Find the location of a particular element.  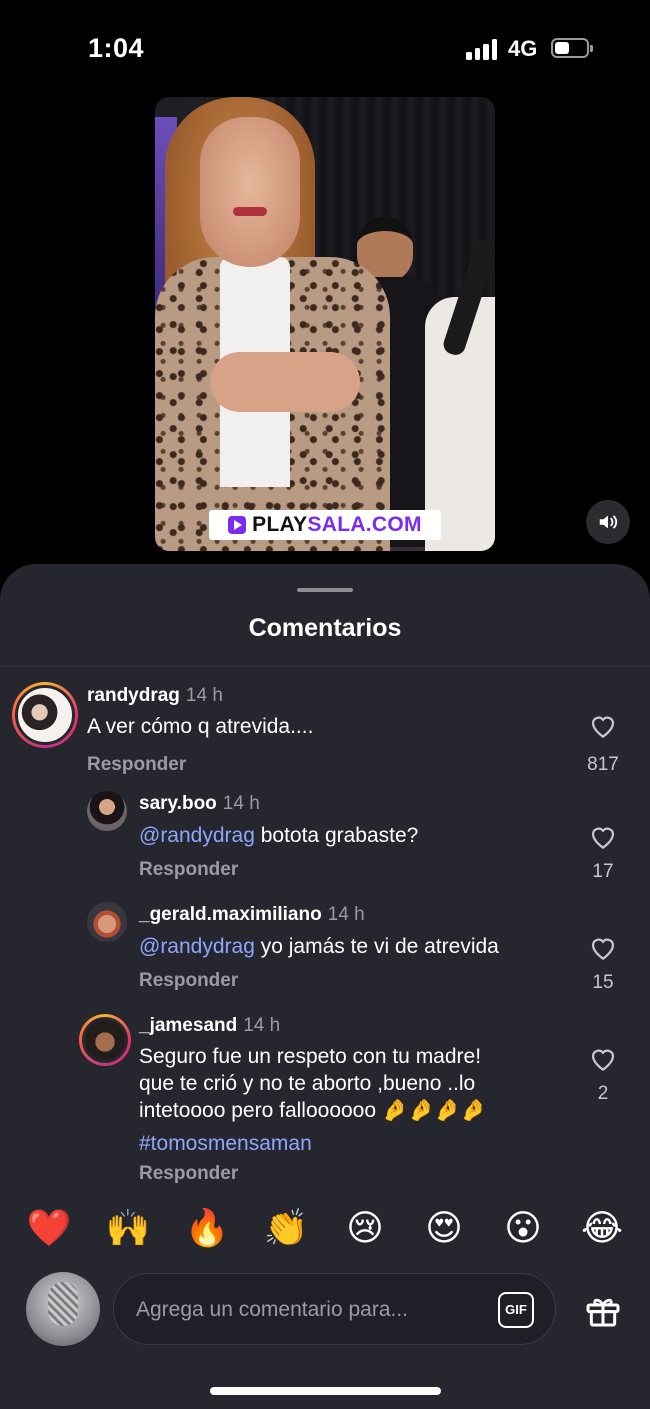

sound-toggle-button is located at coordinates (608, 522).